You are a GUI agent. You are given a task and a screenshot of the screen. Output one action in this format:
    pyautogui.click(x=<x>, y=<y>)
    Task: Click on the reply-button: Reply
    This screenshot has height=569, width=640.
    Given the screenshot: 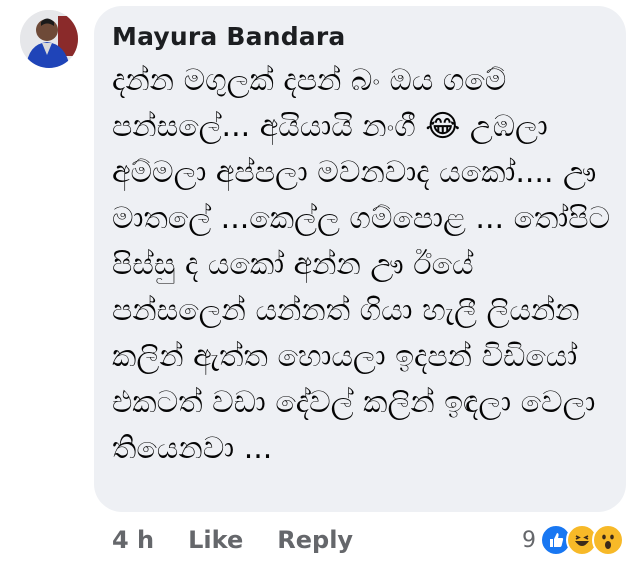 What is the action you would take?
    pyautogui.click(x=315, y=540)
    